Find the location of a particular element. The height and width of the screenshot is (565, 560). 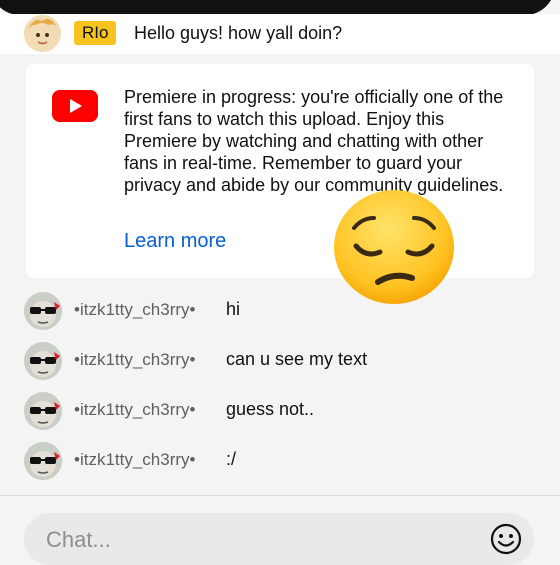

learn-more-link: Learn more is located at coordinates (175, 241).